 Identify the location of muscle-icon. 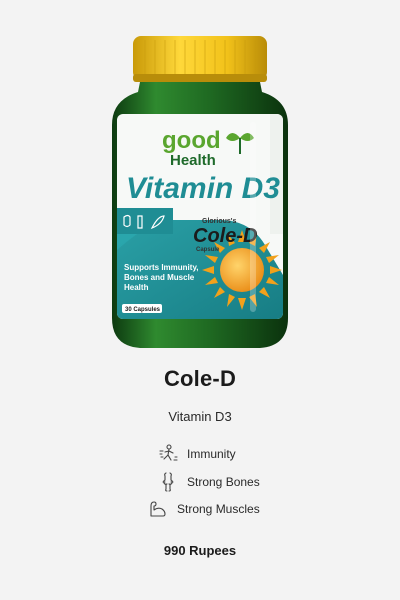
(158, 509).